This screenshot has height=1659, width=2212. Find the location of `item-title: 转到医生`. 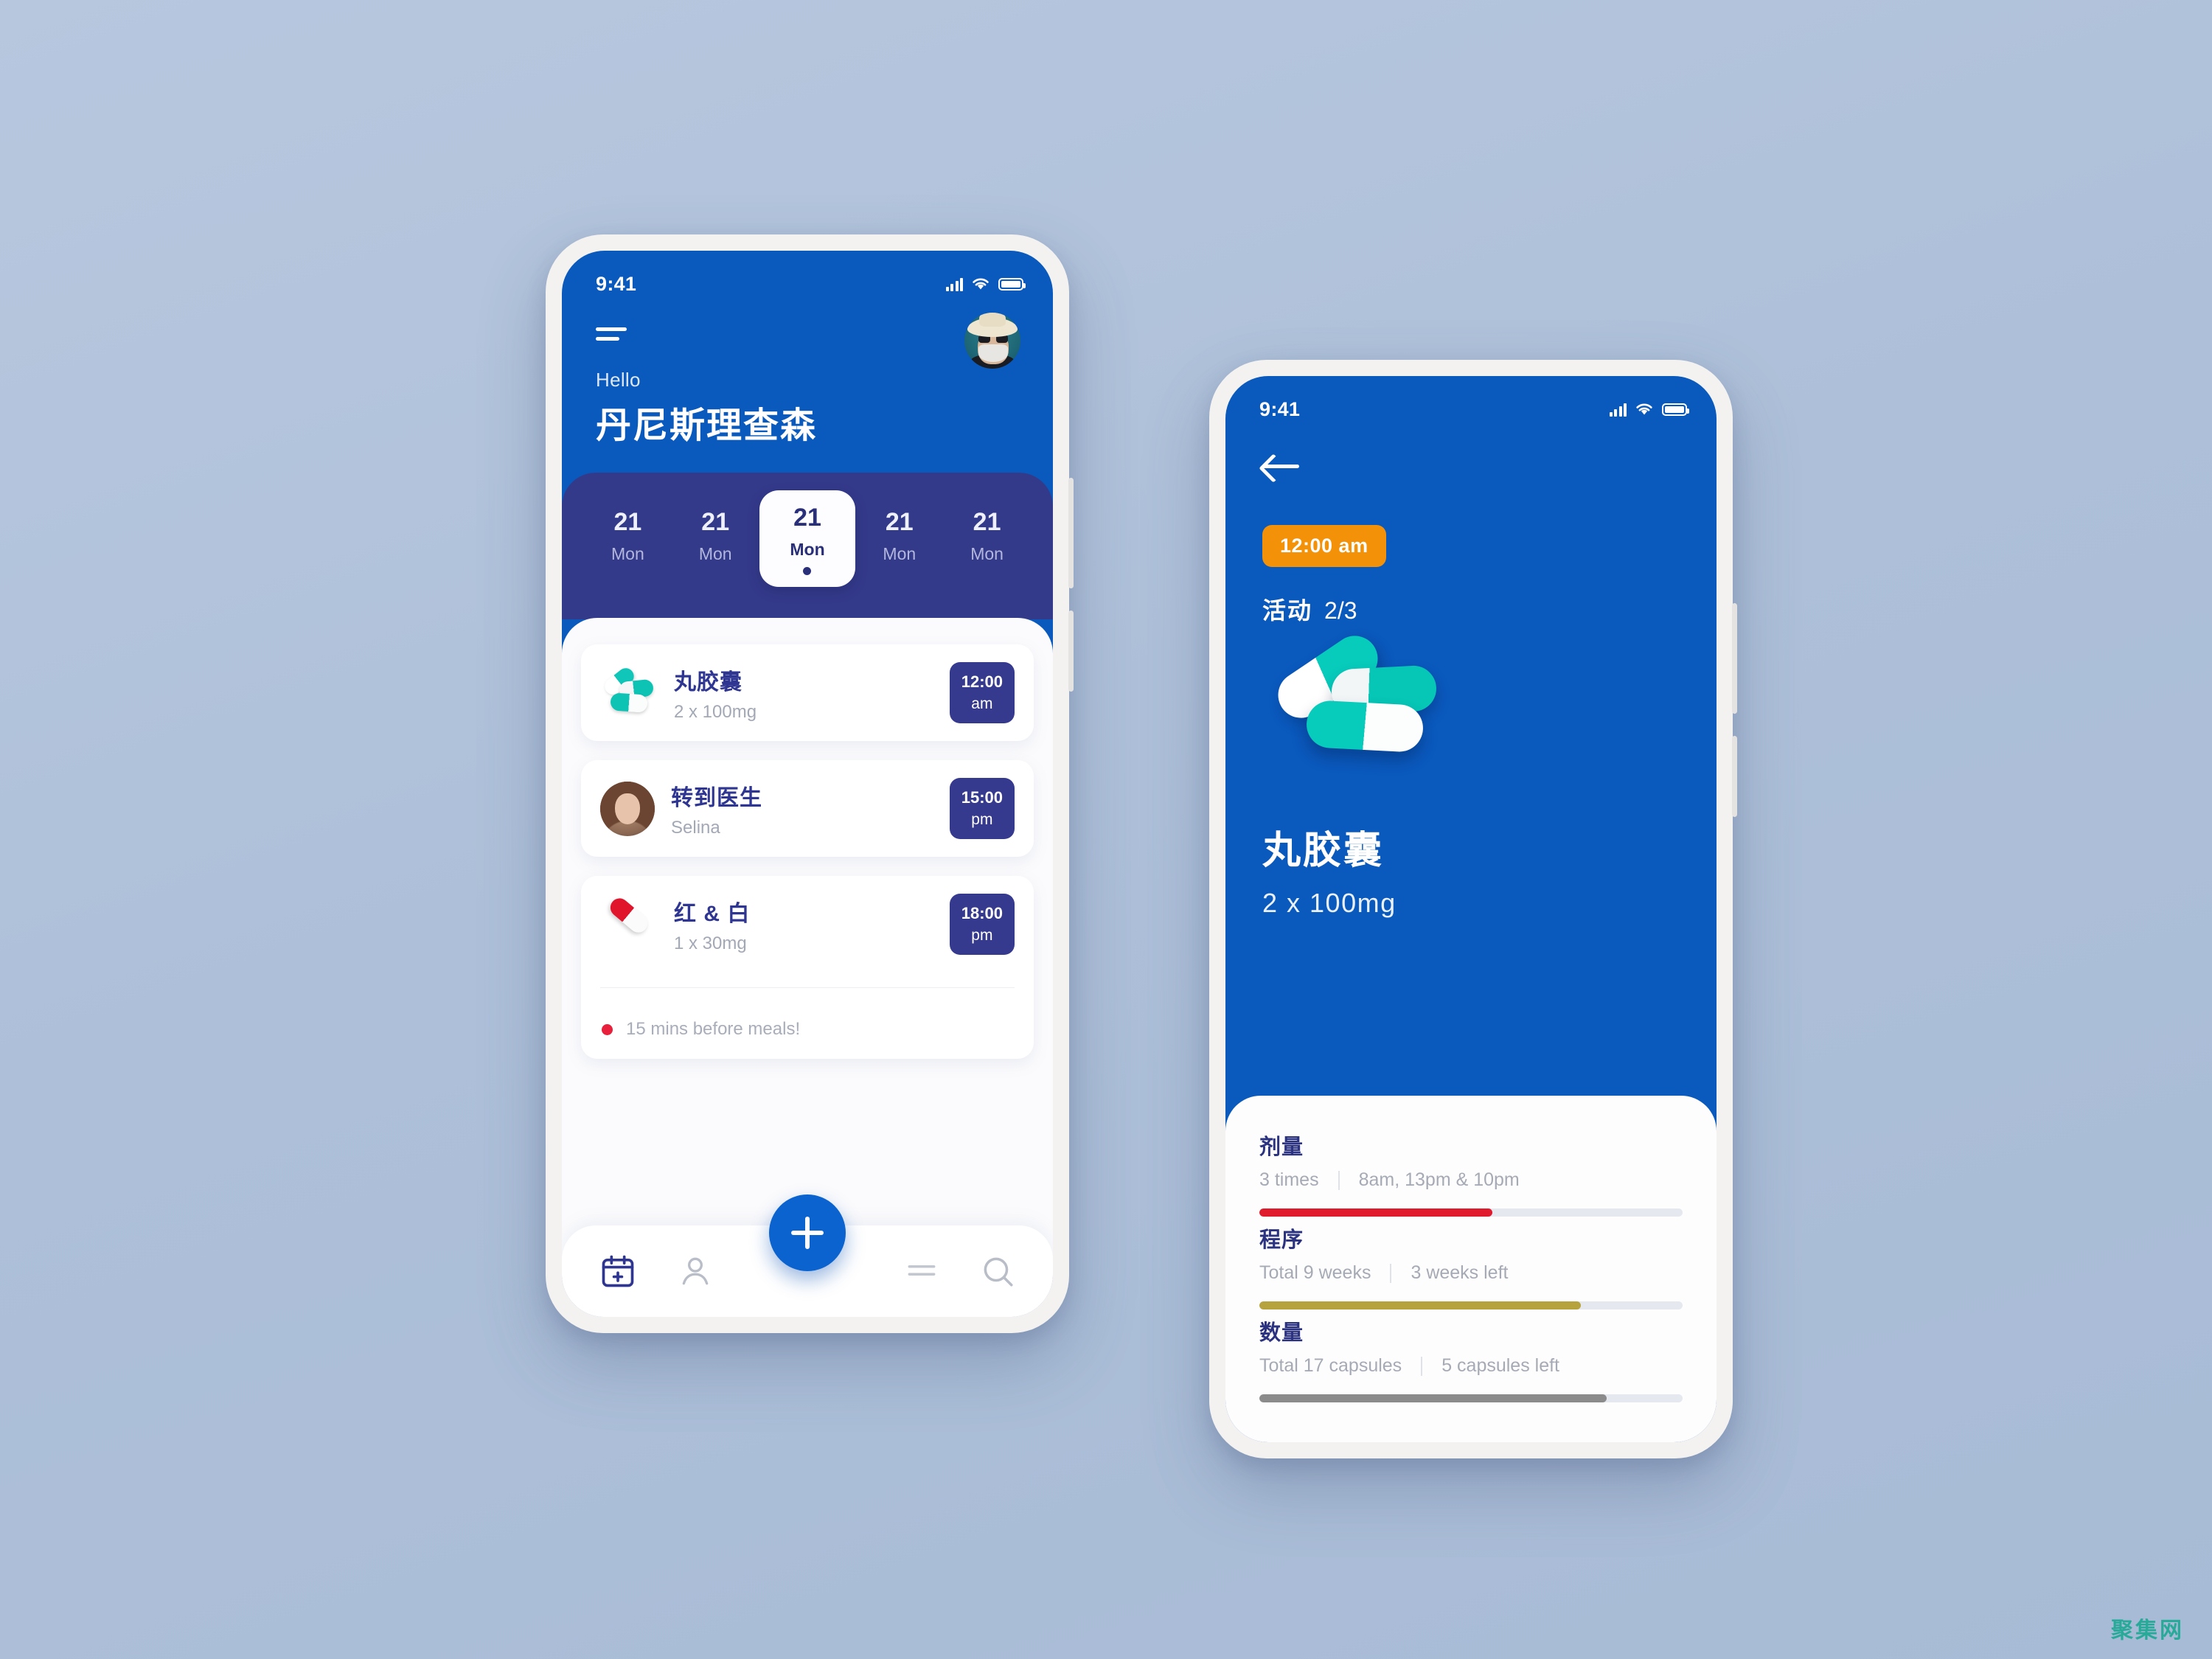

item-title: 转到医生 is located at coordinates (716, 797).